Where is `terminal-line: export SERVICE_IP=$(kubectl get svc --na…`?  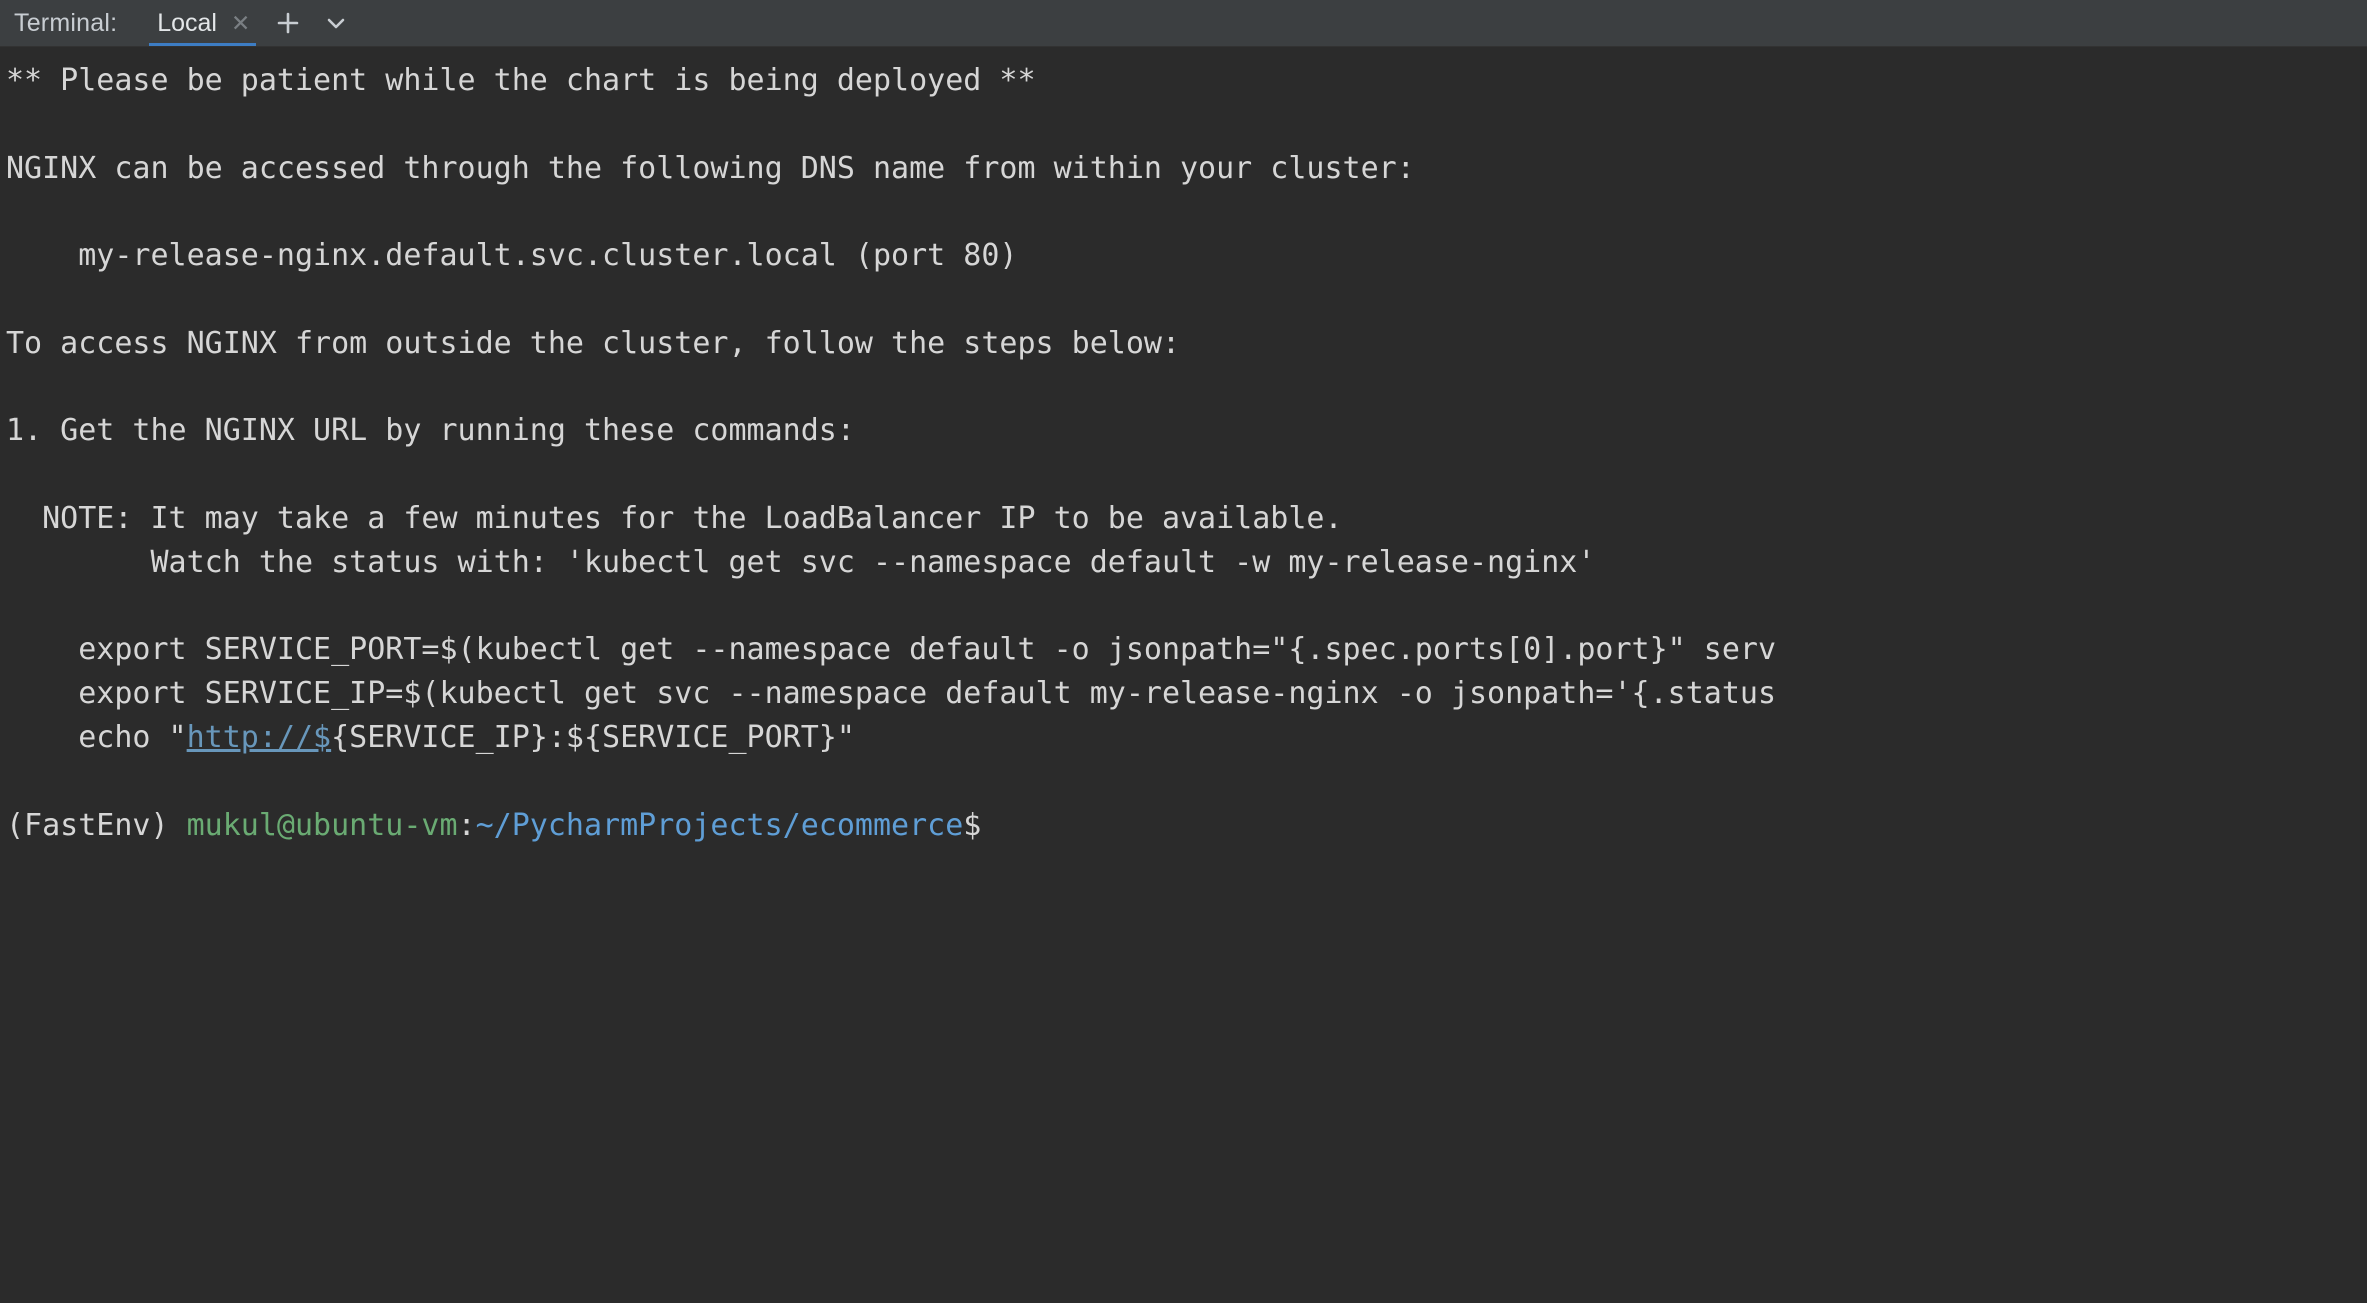
terminal-line: export SERVICE_IP=$(kubectl get svc --na… is located at coordinates (891, 694).